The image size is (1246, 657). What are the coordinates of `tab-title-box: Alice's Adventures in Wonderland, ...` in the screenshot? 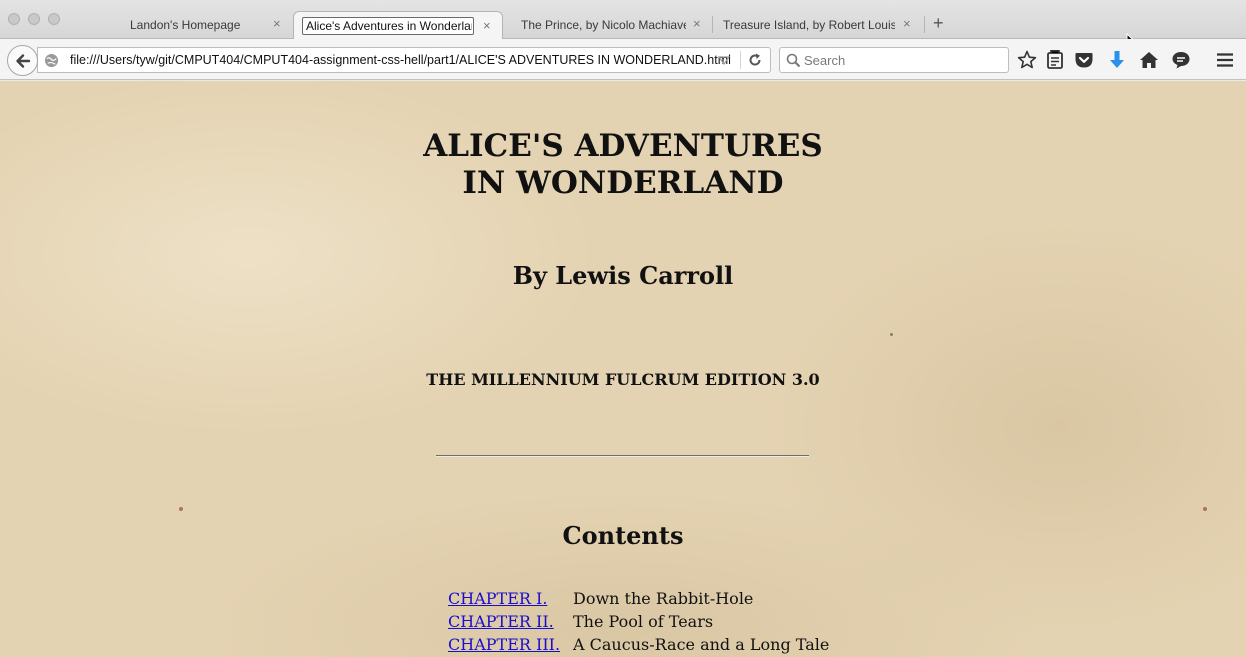 It's located at (388, 26).